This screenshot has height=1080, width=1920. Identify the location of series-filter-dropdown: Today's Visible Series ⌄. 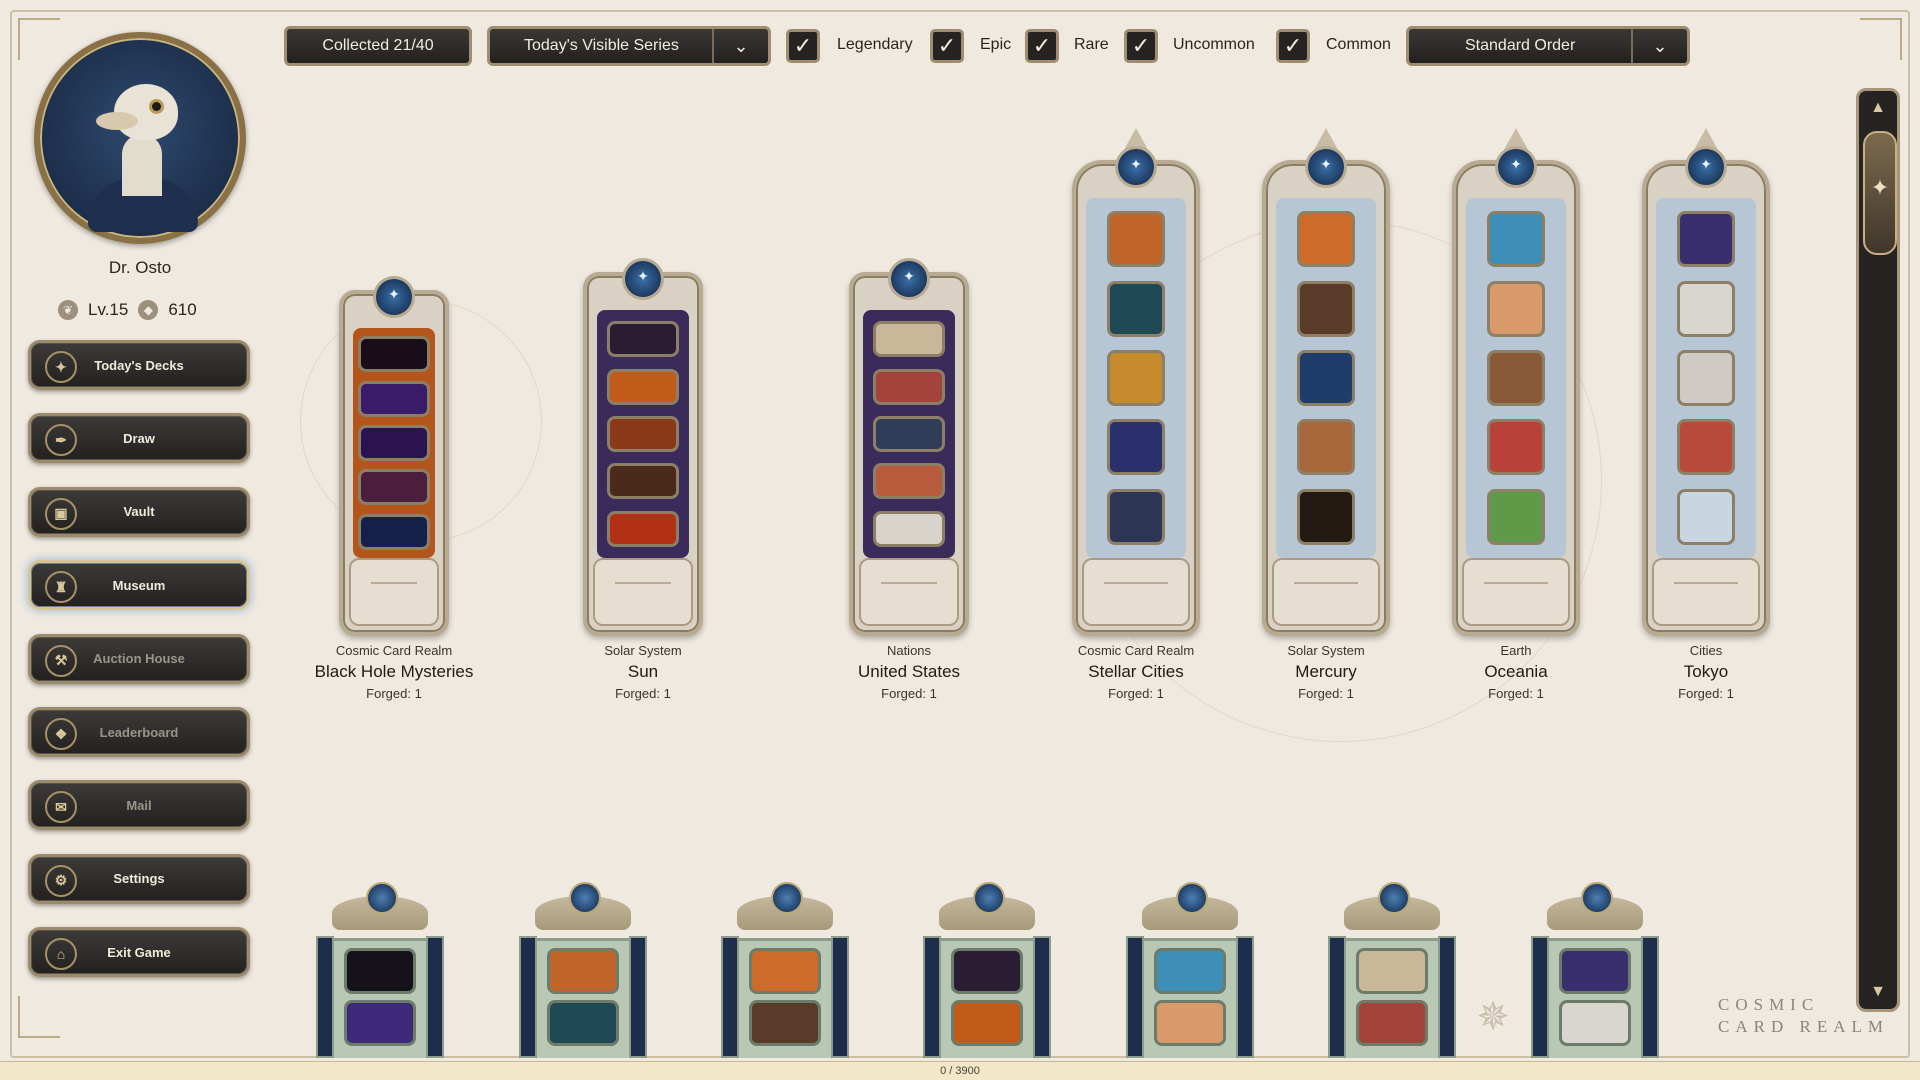
(629, 46).